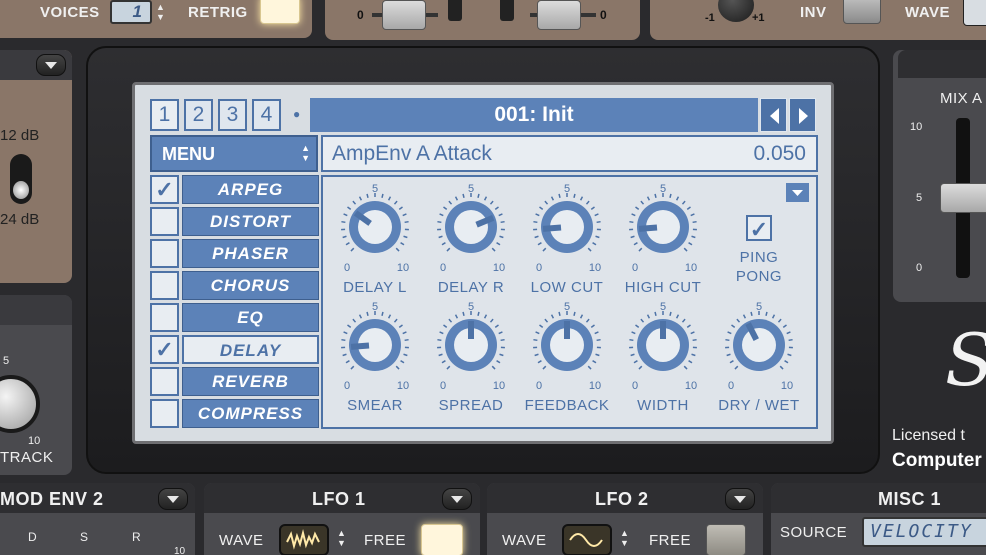 This screenshot has width=986, height=555. What do you see at coordinates (759, 405) in the screenshot?
I see `knob-label: DRY / WET` at bounding box center [759, 405].